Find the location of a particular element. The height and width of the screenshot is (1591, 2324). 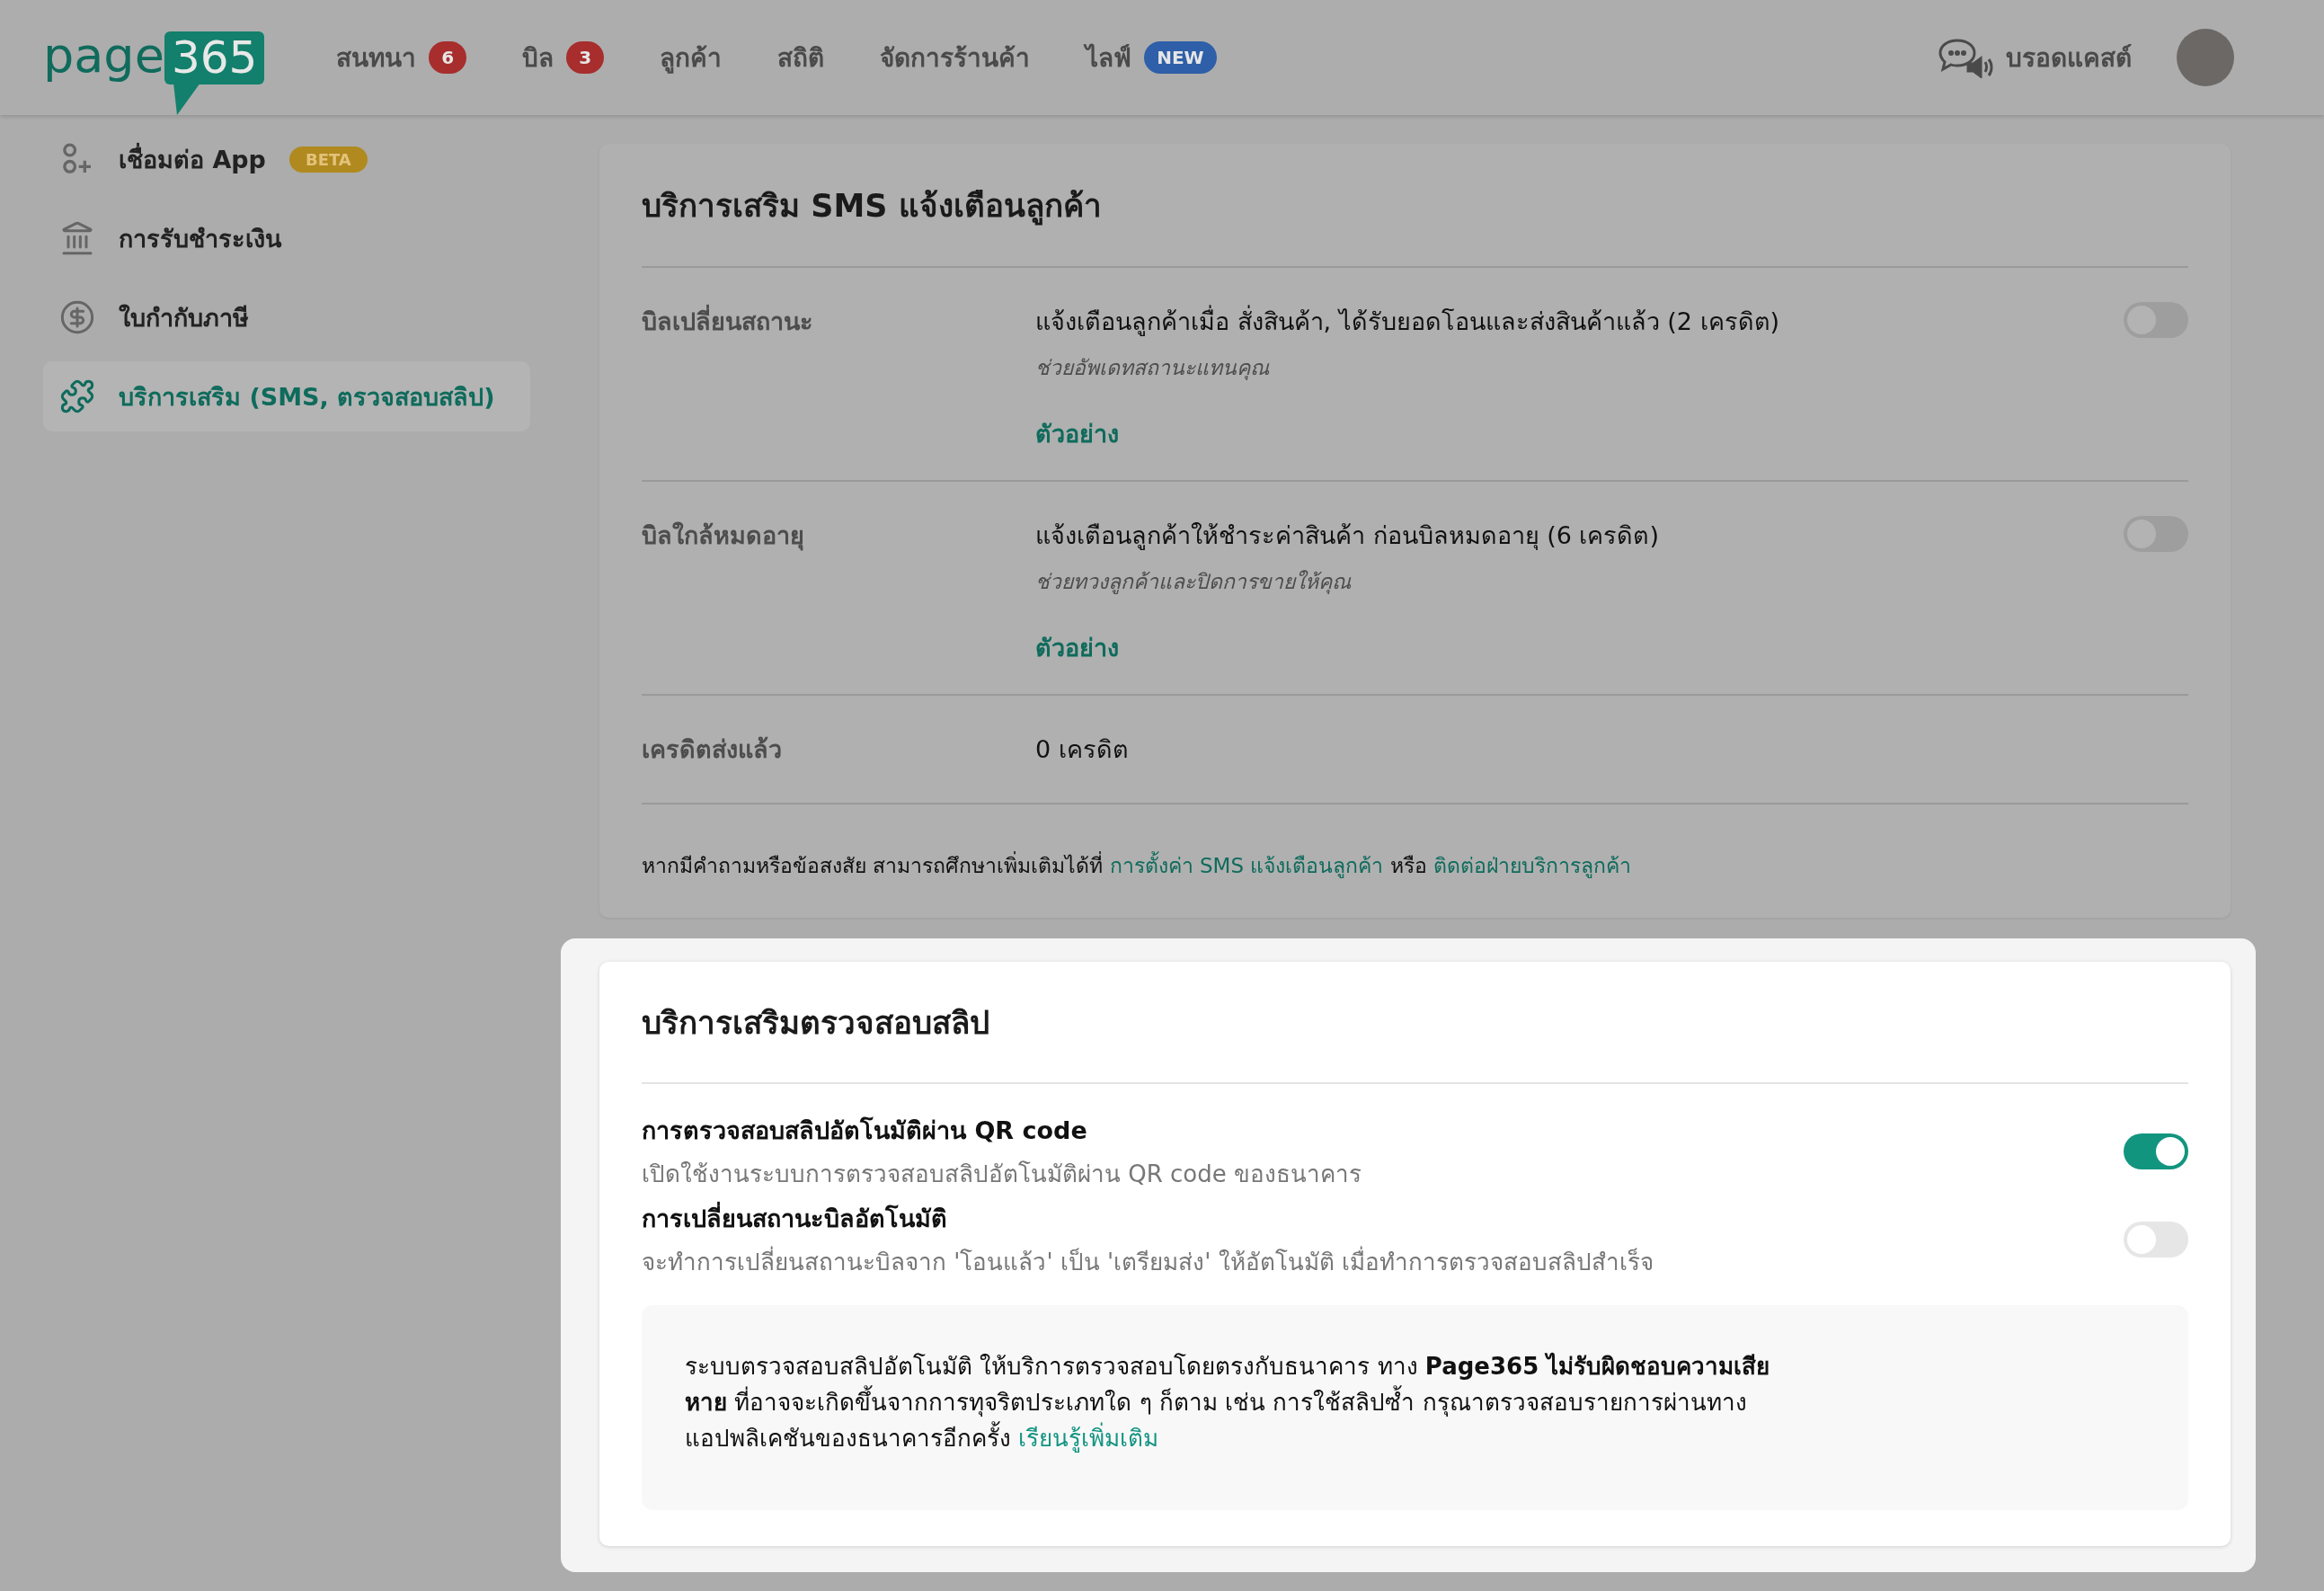

row-description: แจ้งเตือนลูกค้าเมื่อ สั่งสินค้า, ได้รับยอดโอนและส่งสินค้าแล้ว (2 เครดิต) is located at coordinates (1407, 321).